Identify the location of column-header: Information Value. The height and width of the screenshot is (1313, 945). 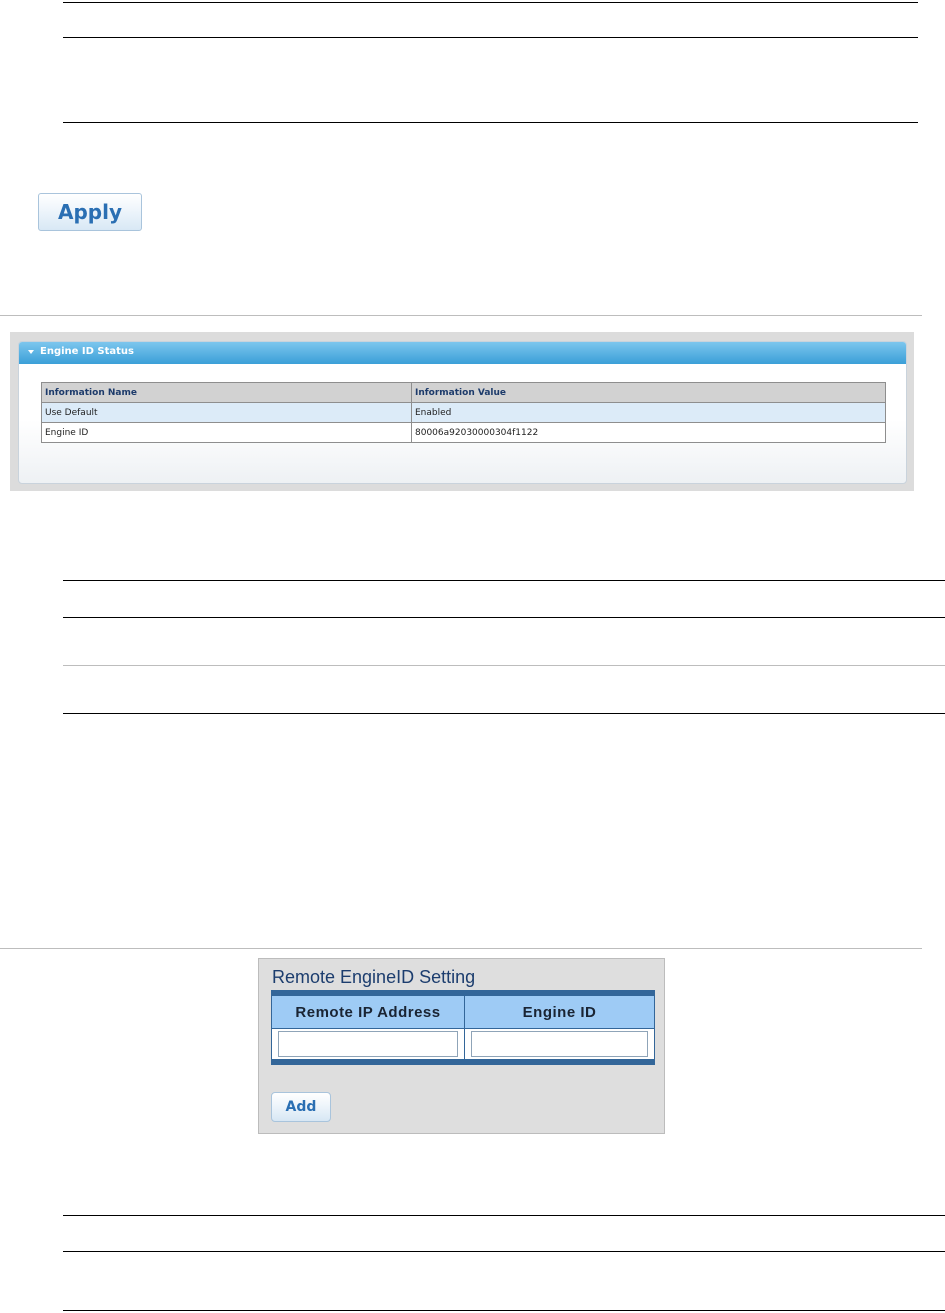
(648, 392).